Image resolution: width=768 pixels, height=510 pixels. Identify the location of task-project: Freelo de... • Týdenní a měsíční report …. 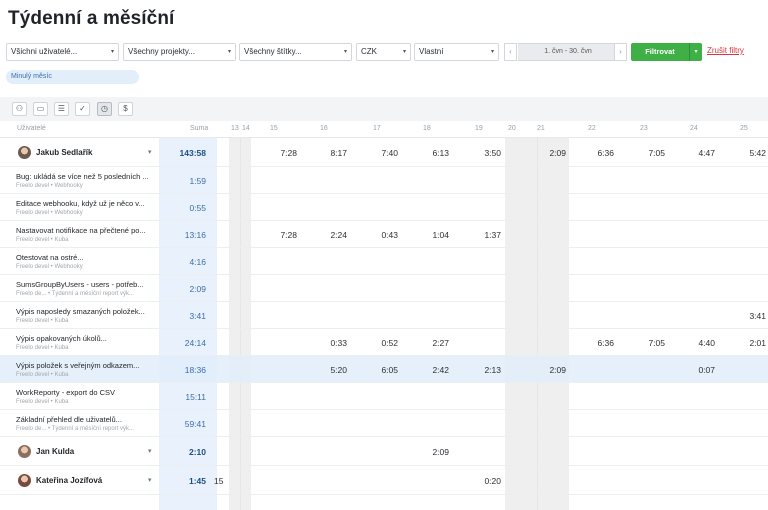
(75, 294).